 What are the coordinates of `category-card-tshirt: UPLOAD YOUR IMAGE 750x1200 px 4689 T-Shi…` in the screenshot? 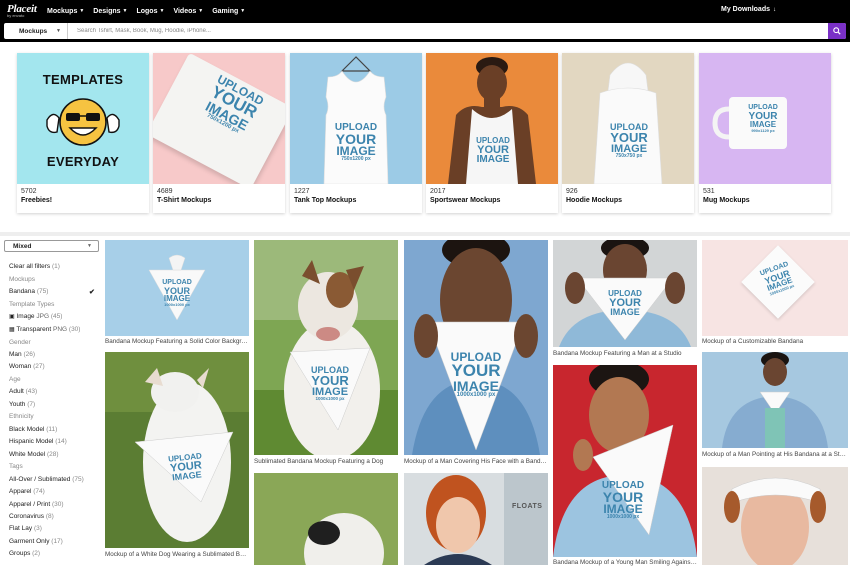 It's located at (219, 133).